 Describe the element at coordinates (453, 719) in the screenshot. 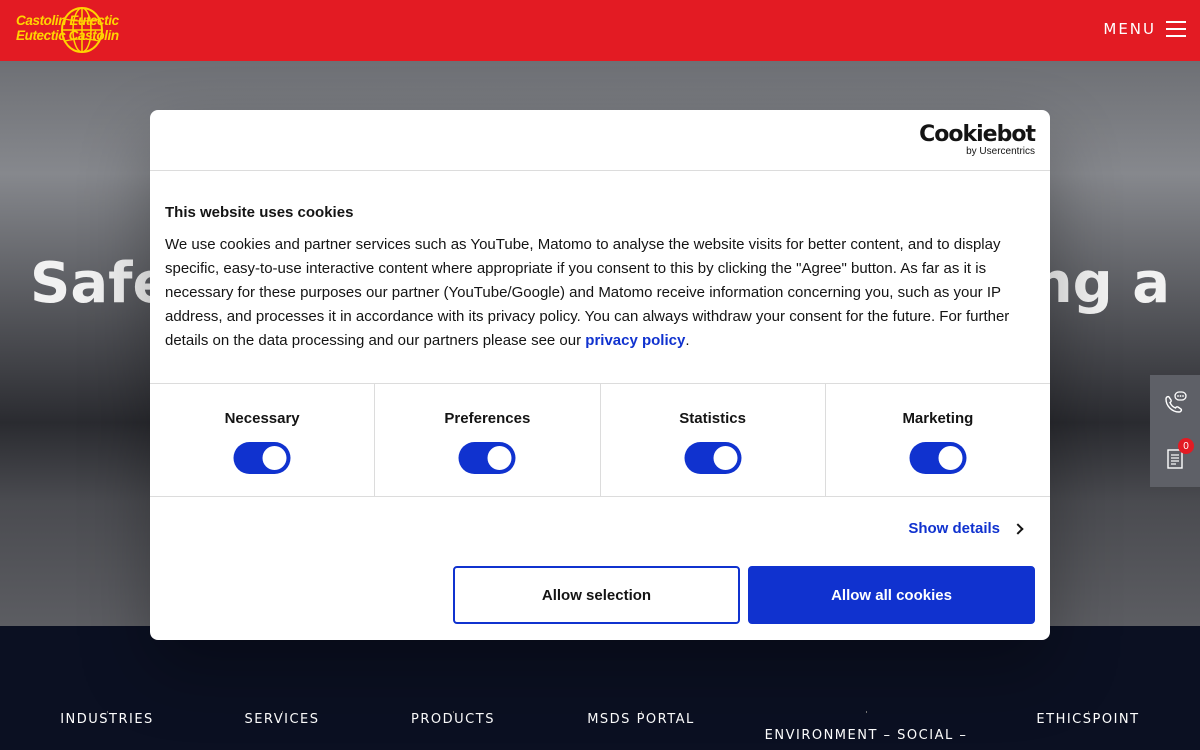

I see `footer-link-products: PRODUCTS` at that location.